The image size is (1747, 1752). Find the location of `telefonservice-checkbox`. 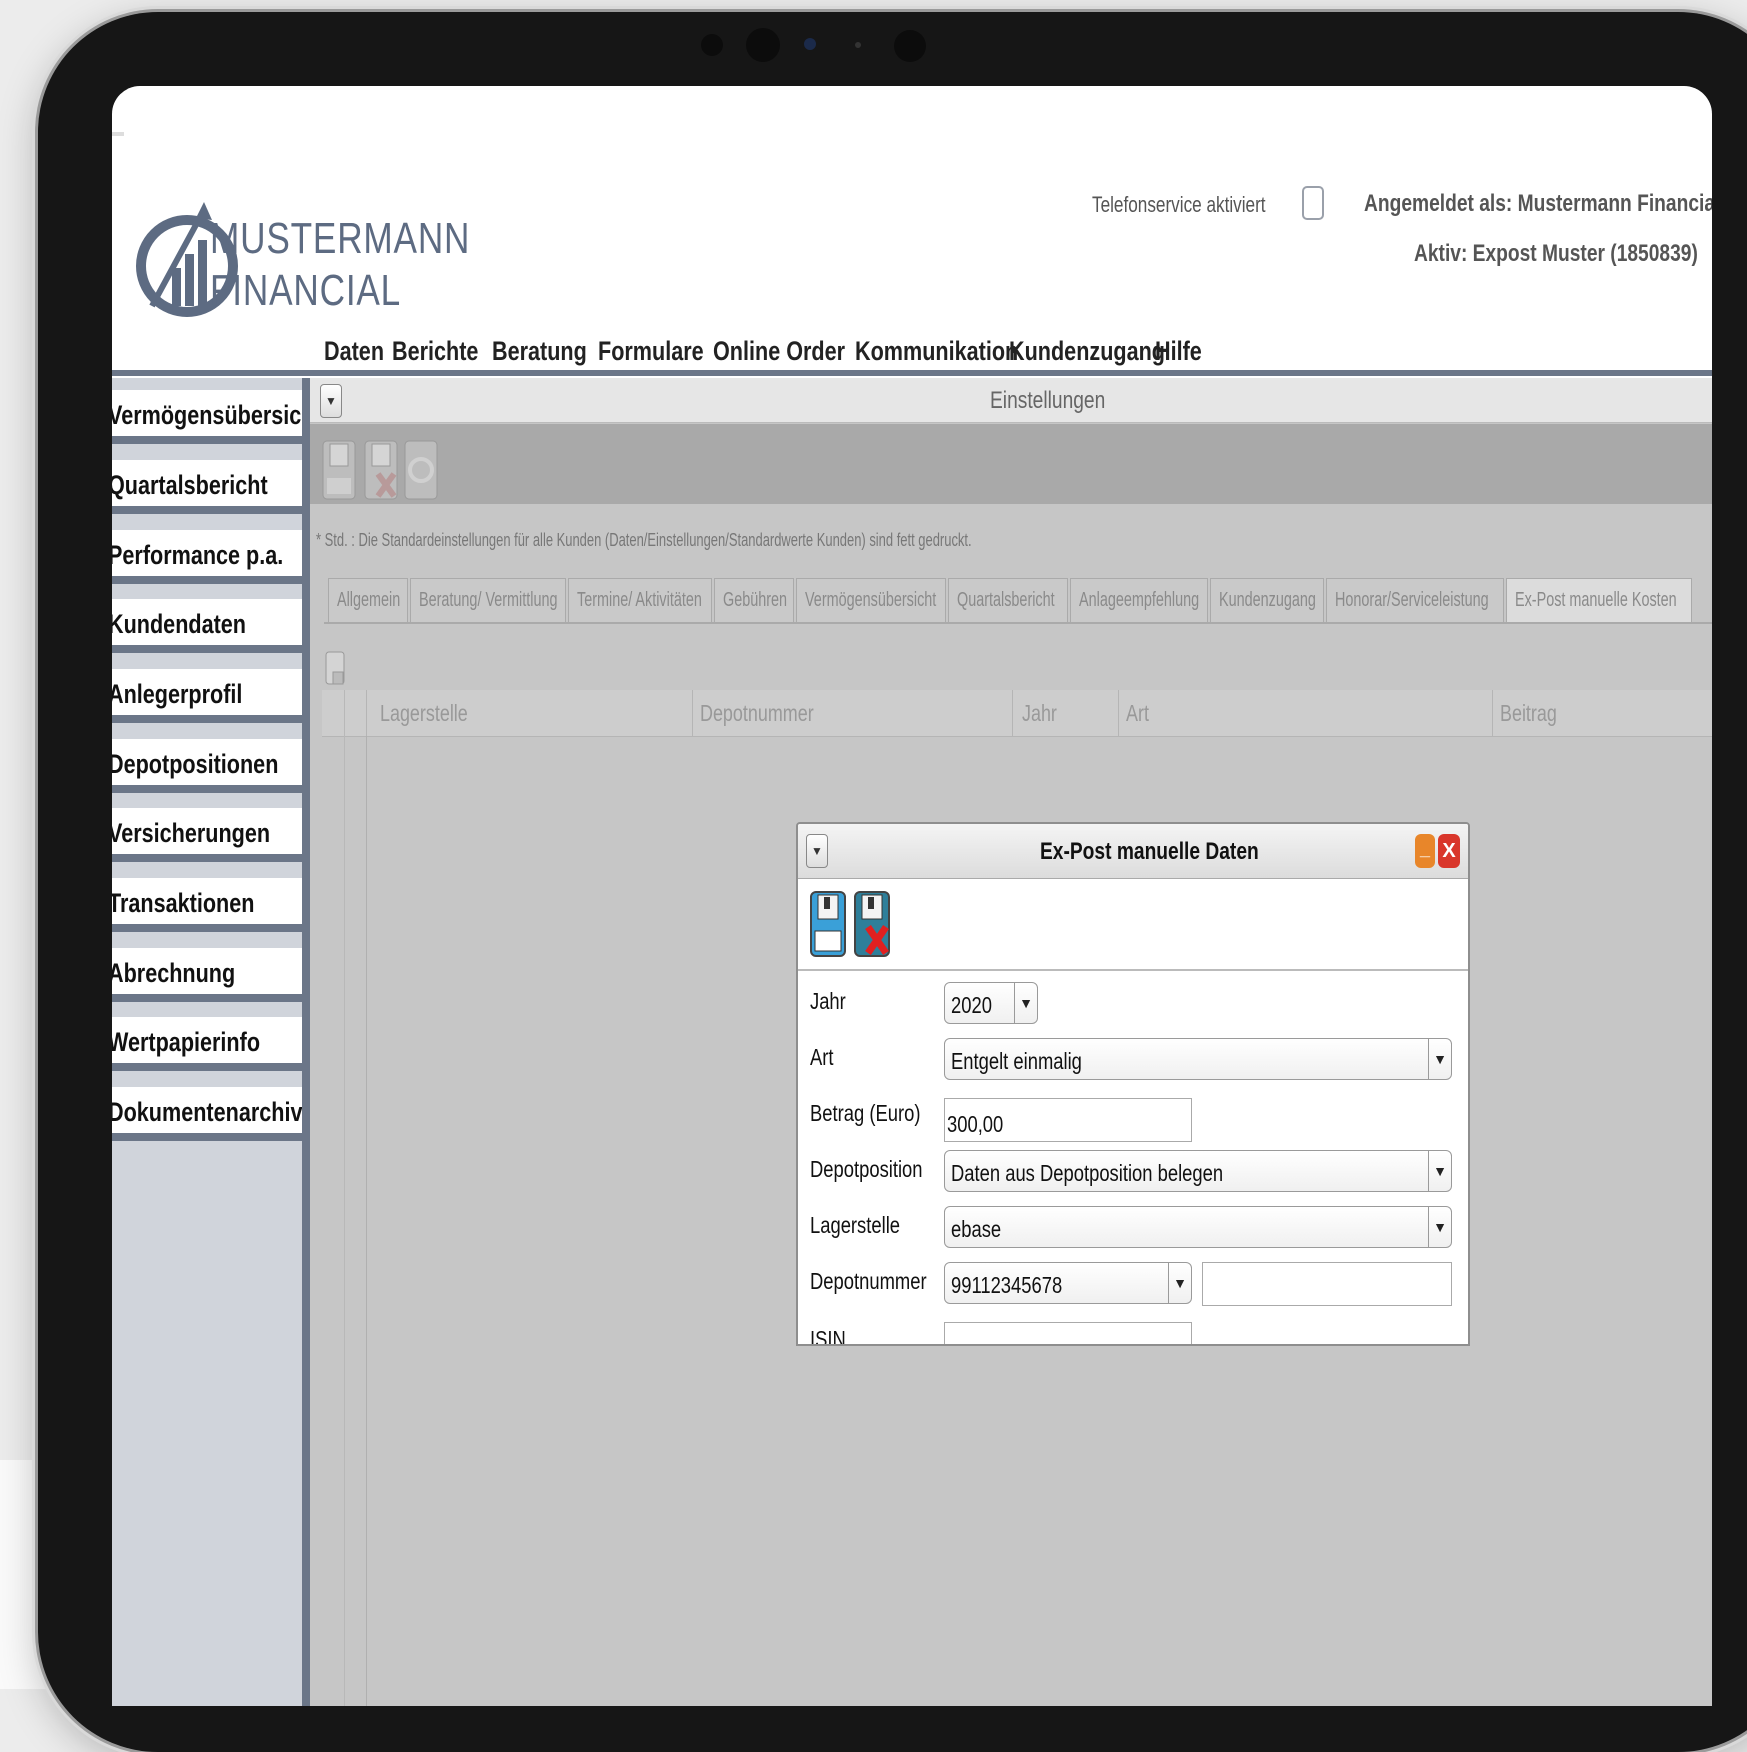

telefonservice-checkbox is located at coordinates (1313, 203).